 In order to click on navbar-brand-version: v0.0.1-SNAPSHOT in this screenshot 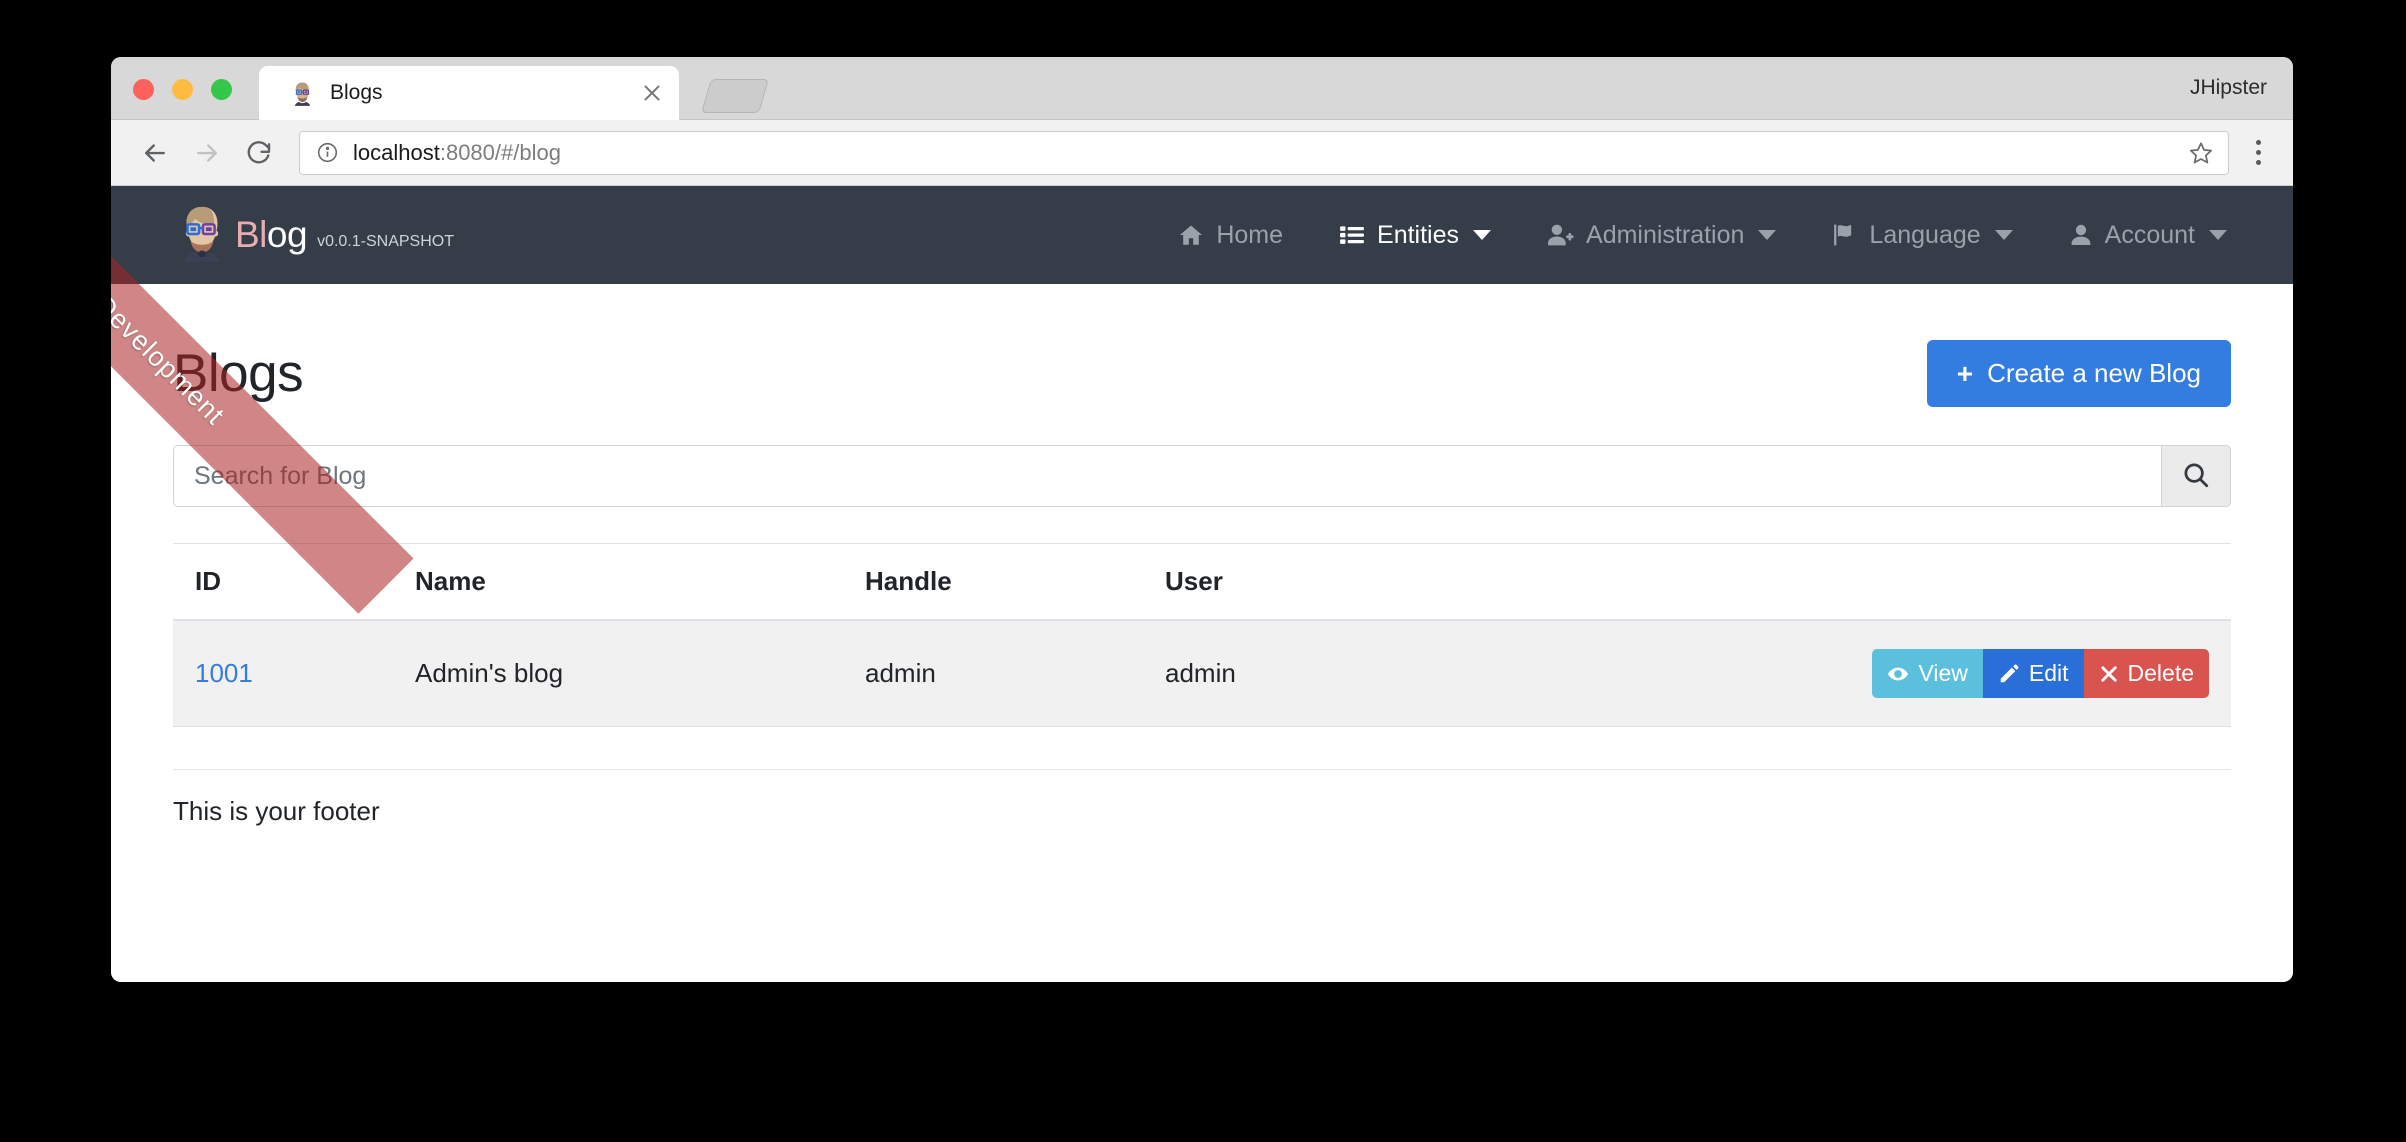, I will do `click(385, 241)`.